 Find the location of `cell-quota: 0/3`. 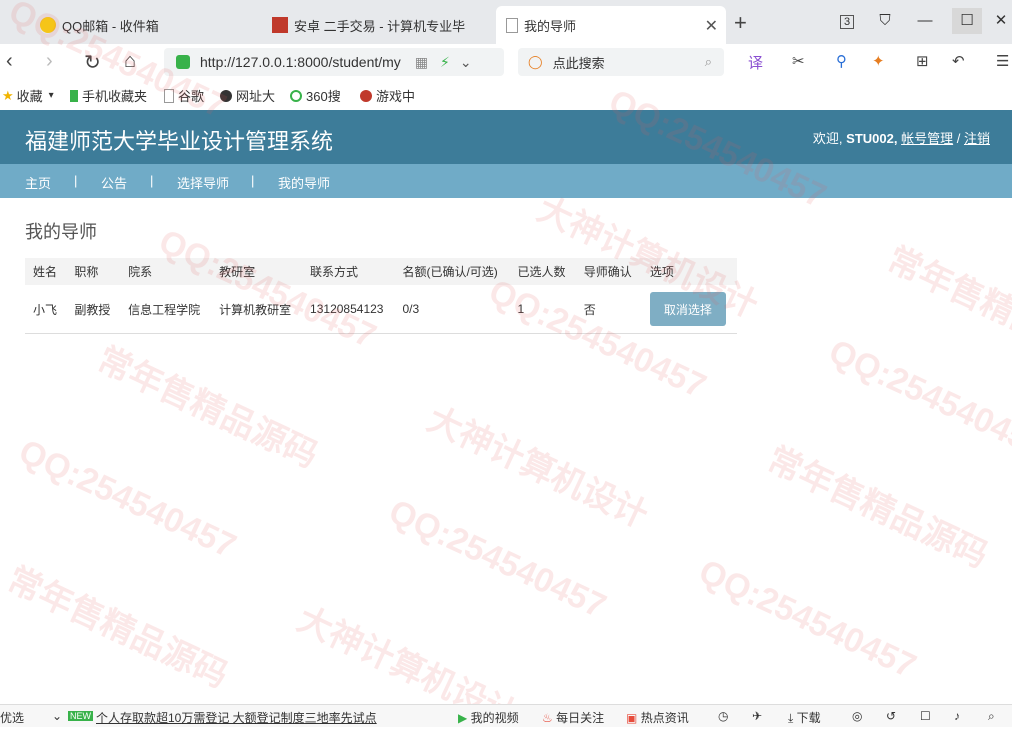

cell-quota: 0/3 is located at coordinates (452, 309).